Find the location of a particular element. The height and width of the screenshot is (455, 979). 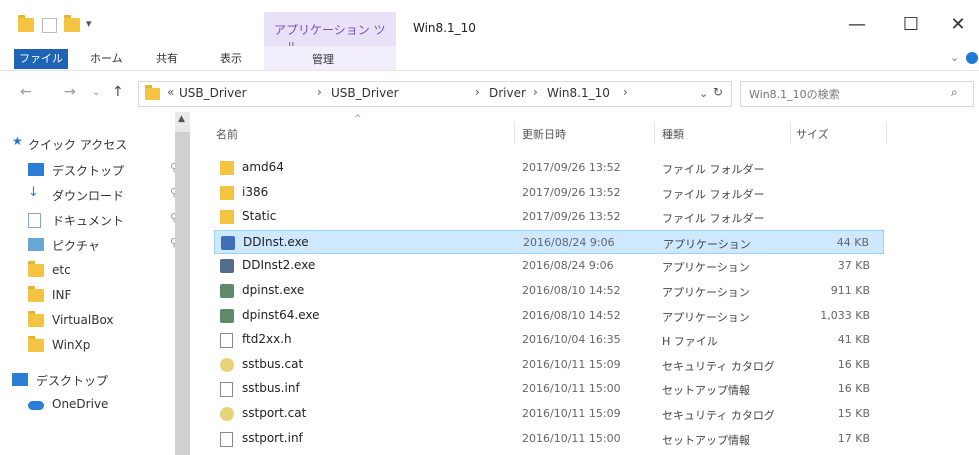

nav-scrollbar-thumb is located at coordinates (182, 293).